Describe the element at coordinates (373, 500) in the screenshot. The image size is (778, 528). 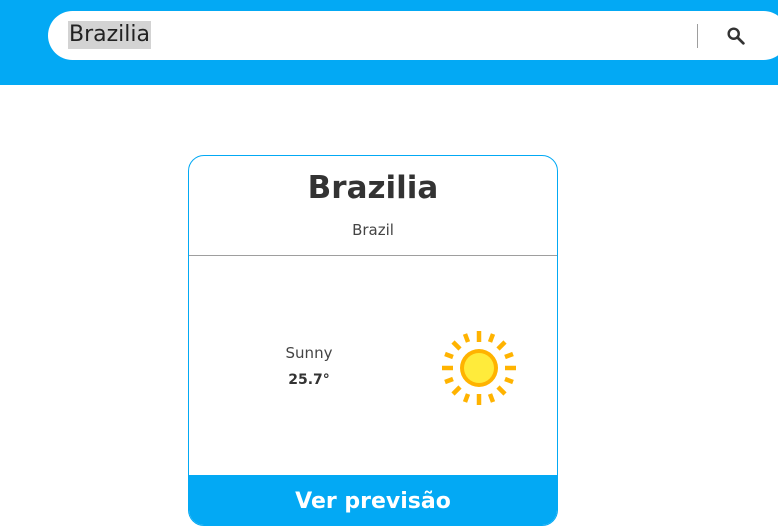
I see `forecast-button: Ver previsão` at that location.